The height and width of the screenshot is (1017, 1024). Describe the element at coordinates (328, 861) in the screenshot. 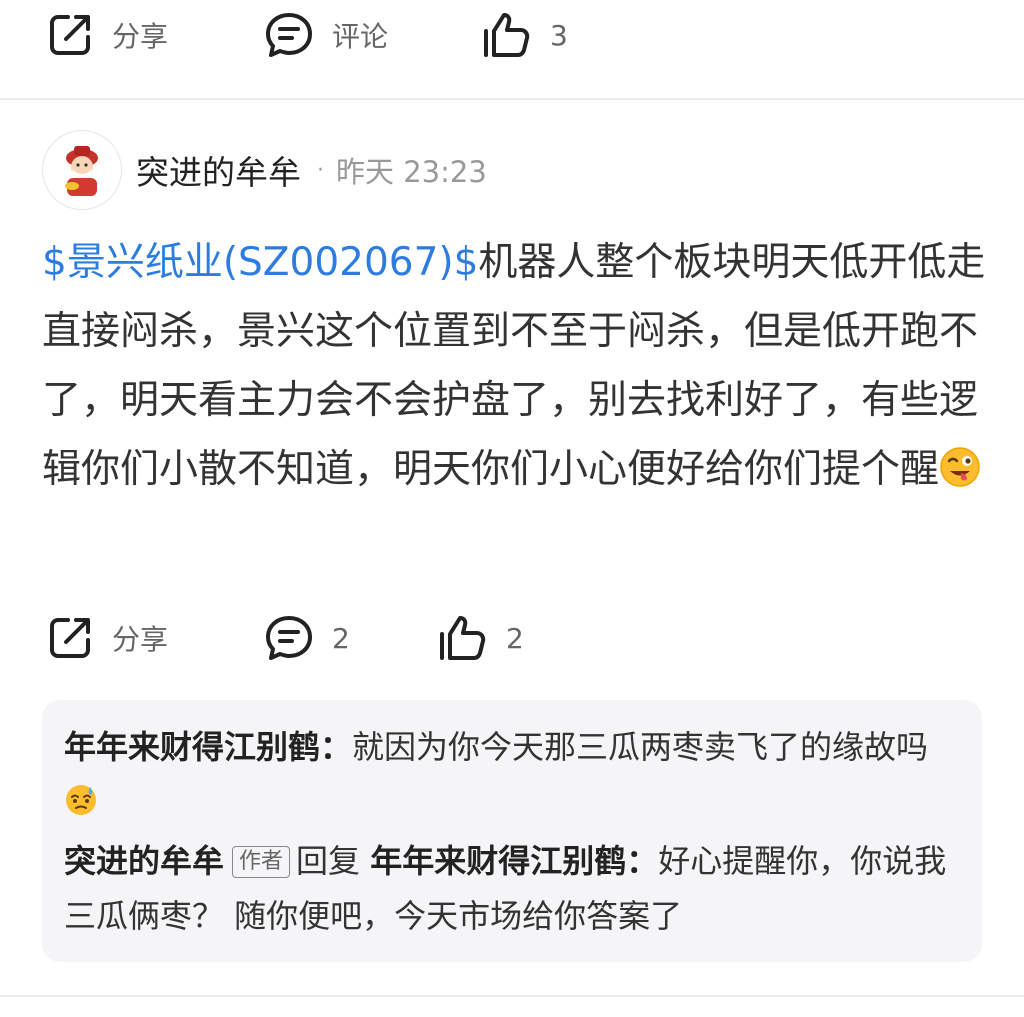

I see `reply-word: 回复` at that location.